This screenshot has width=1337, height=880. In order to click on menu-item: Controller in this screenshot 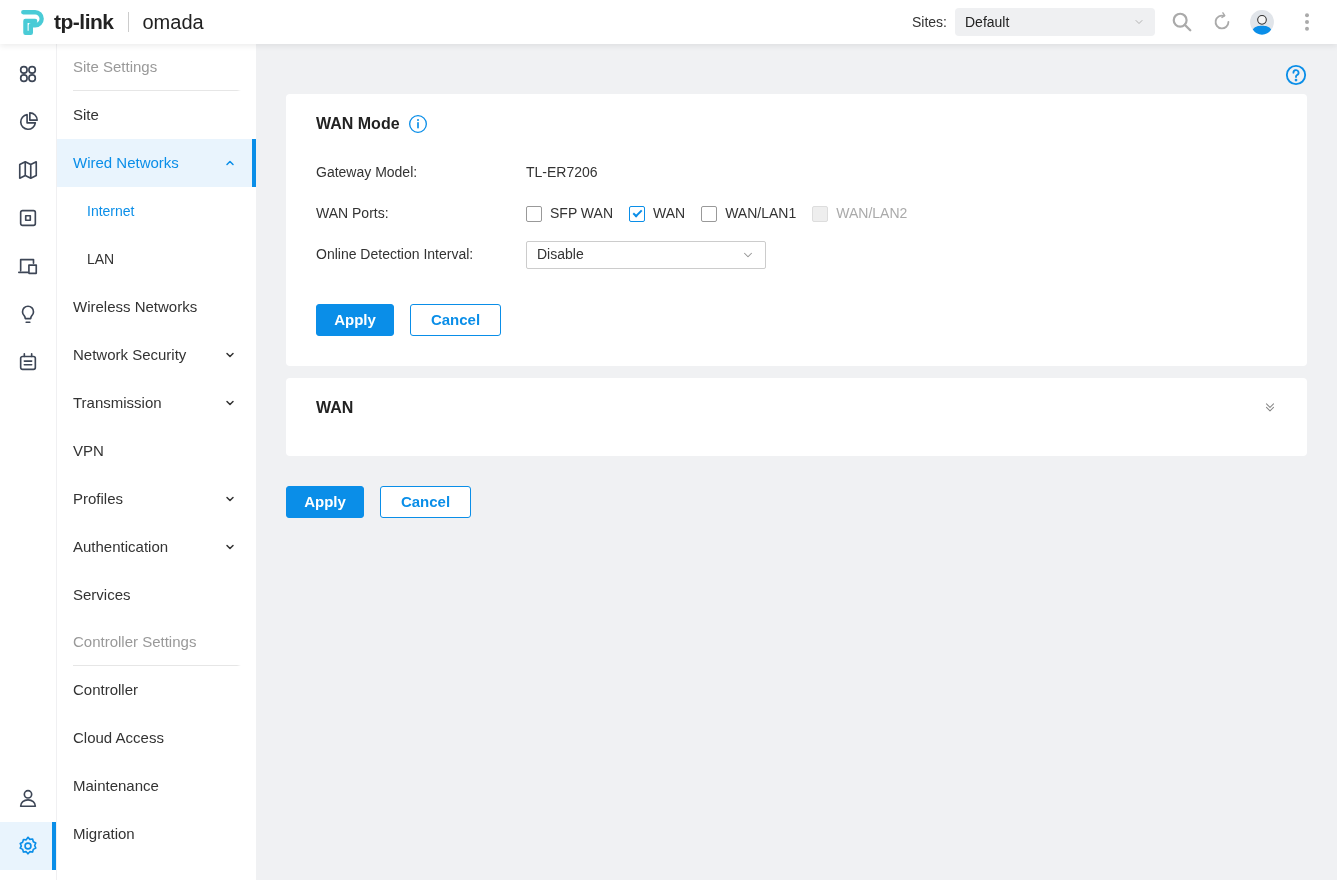, I will do `click(156, 690)`.